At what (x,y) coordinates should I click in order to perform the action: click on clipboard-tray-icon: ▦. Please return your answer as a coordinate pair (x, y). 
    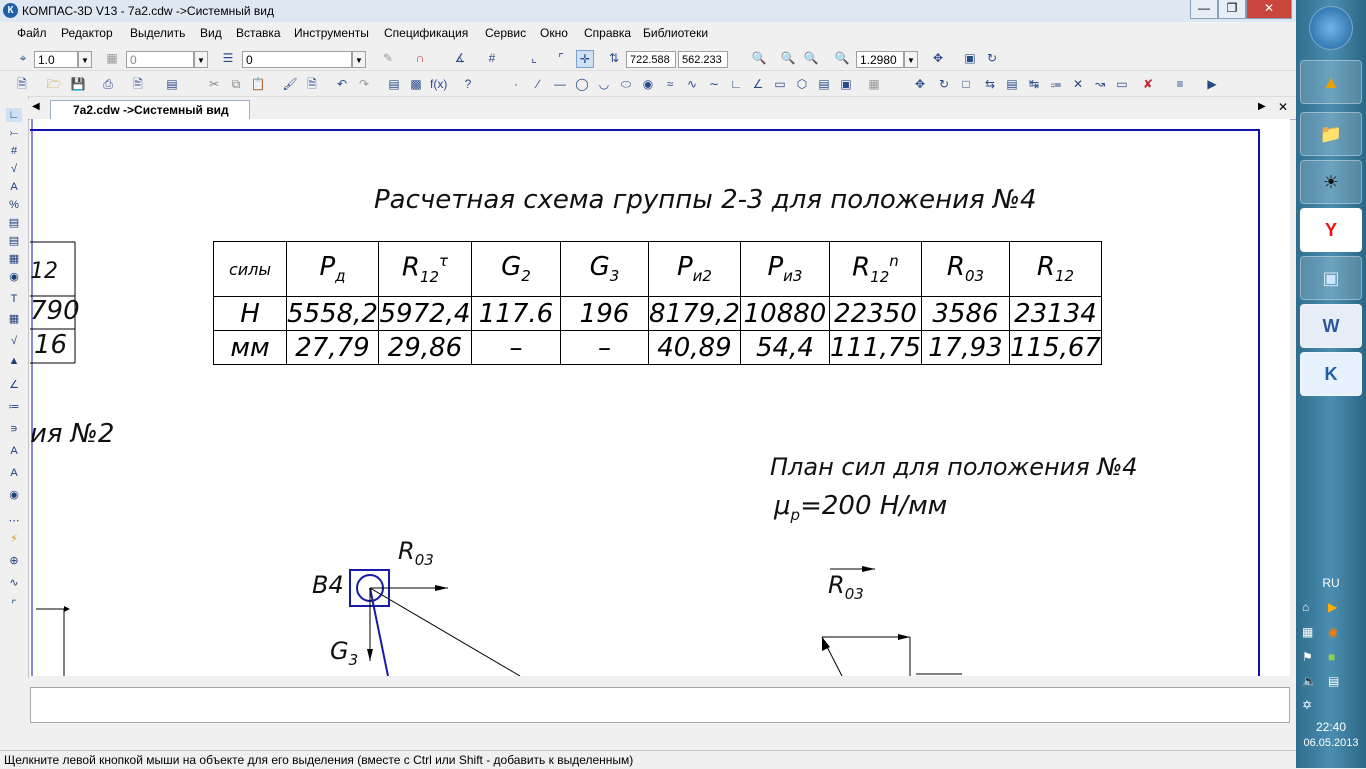
    Looking at the image, I should click on (1307, 632).